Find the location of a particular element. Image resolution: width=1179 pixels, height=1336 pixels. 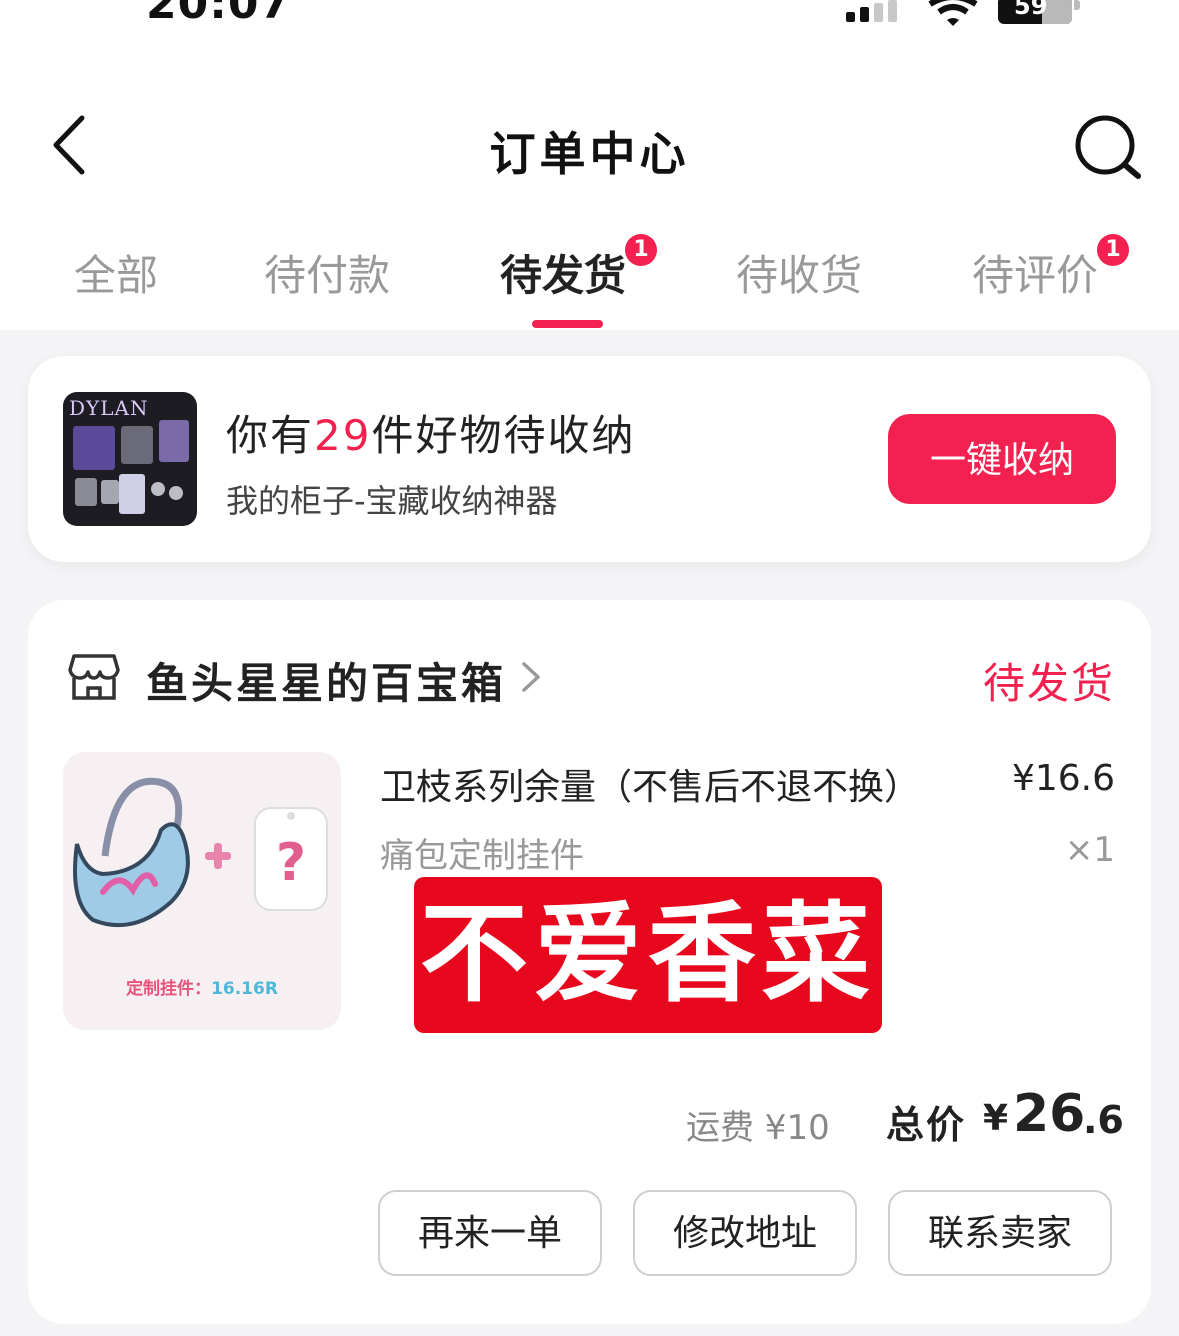

shop-icon is located at coordinates (94, 677).